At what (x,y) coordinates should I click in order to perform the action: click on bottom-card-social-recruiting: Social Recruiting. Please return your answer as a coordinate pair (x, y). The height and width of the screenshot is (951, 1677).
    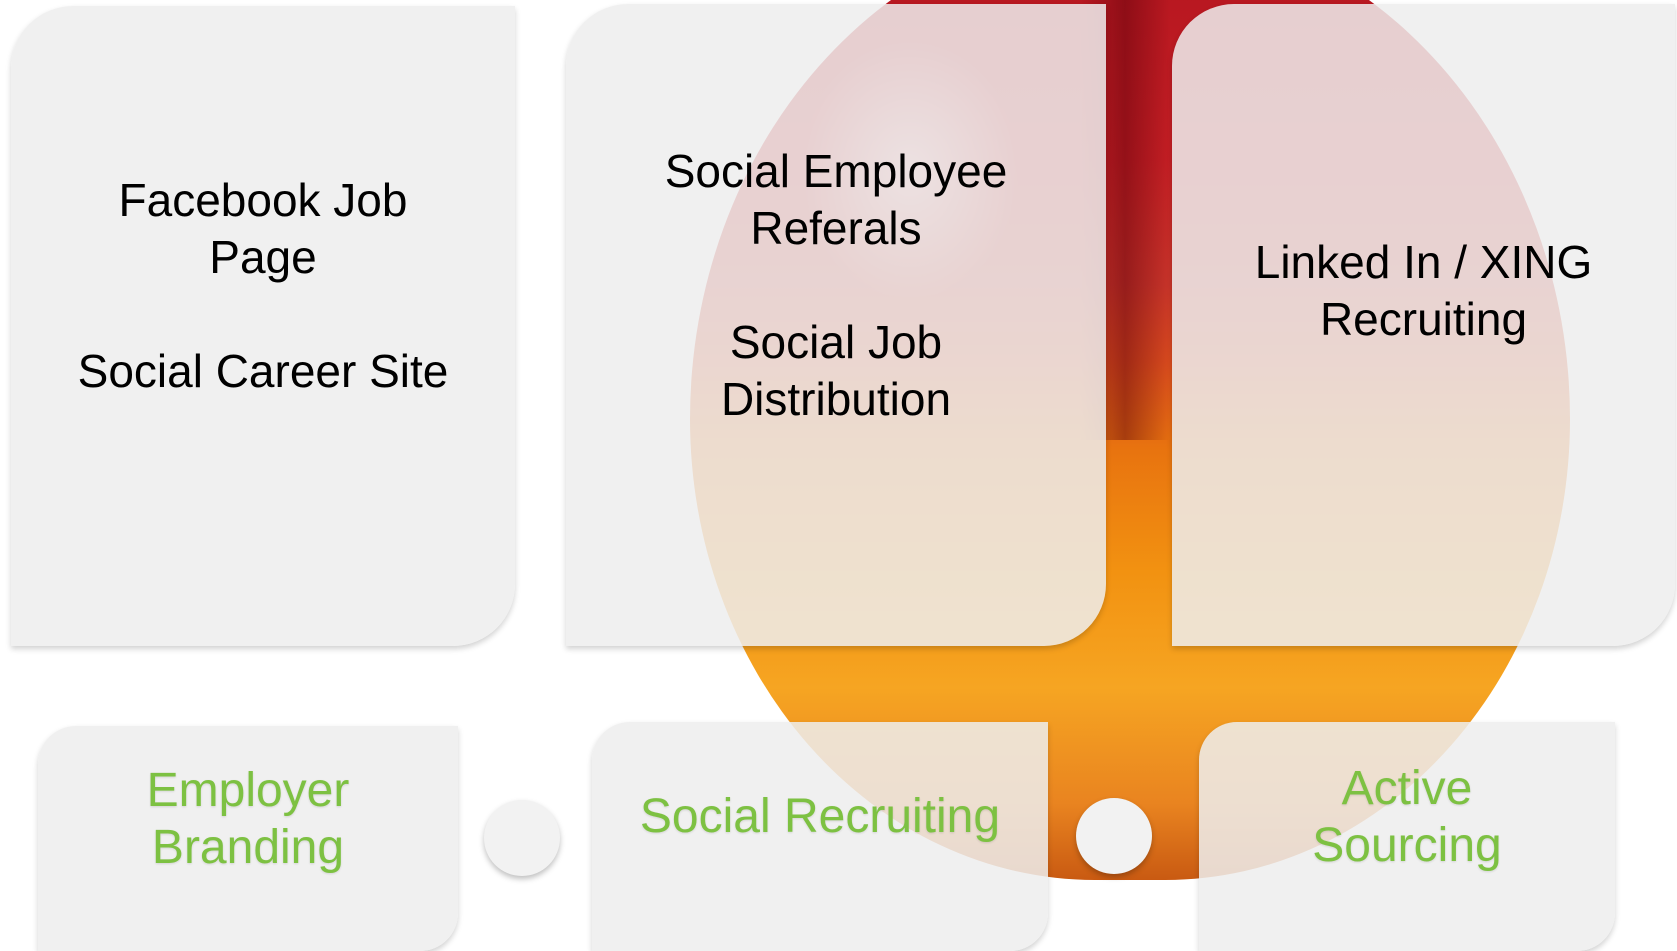
    Looking at the image, I should click on (820, 836).